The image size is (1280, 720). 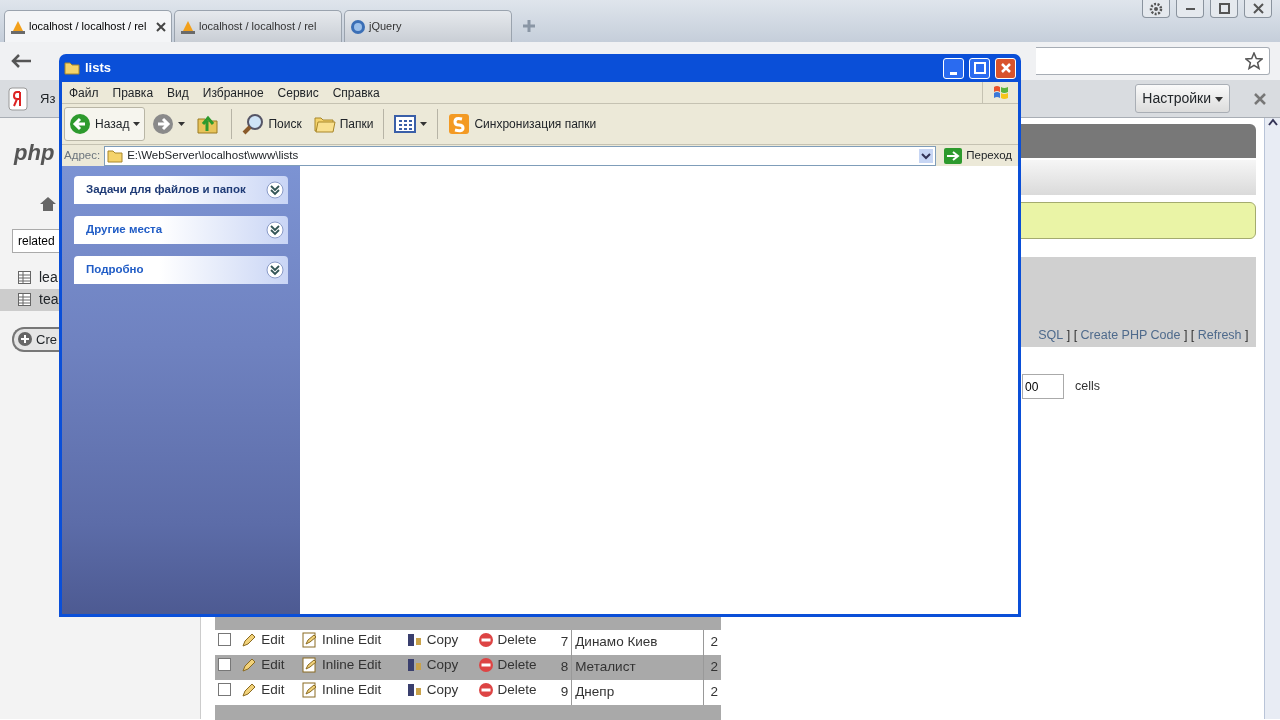 What do you see at coordinates (298, 92) in the screenshot?
I see `menu-item: Сервис` at bounding box center [298, 92].